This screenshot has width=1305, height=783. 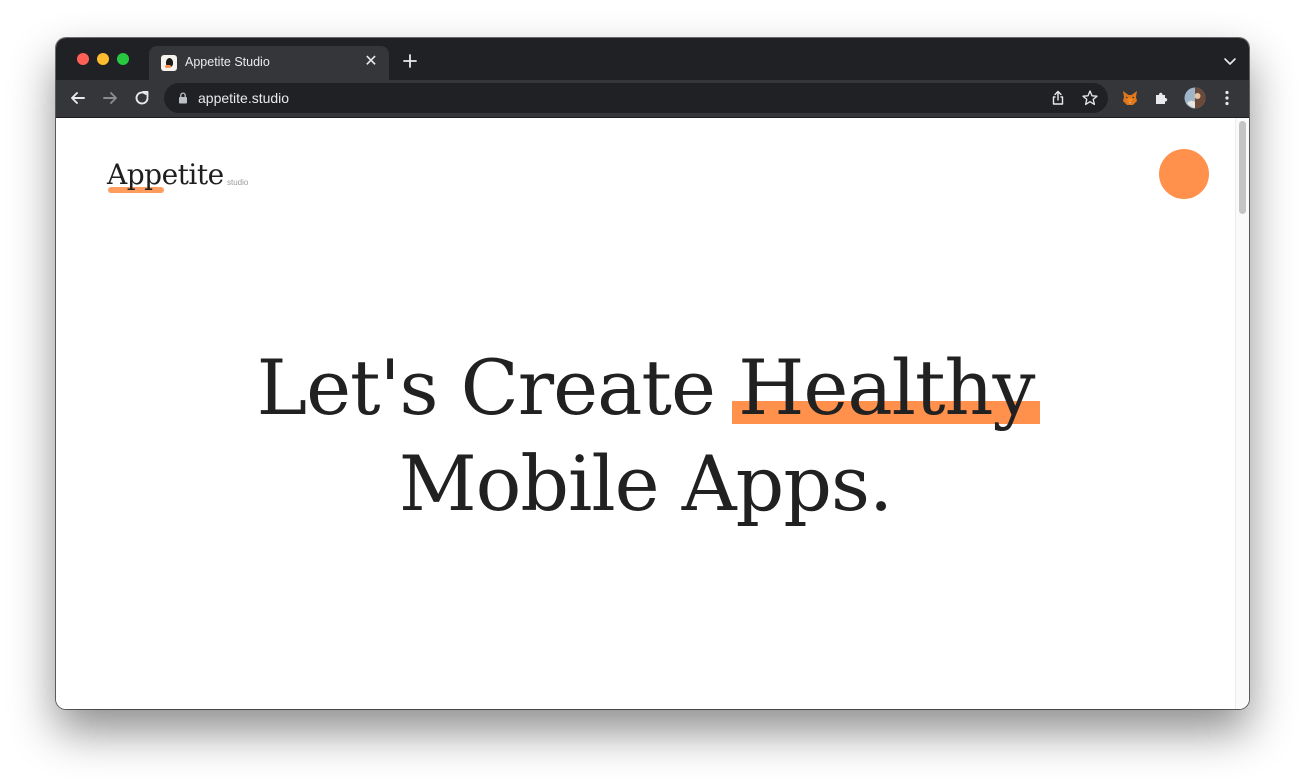 I want to click on url-text: appetite.studio, so click(x=243, y=98).